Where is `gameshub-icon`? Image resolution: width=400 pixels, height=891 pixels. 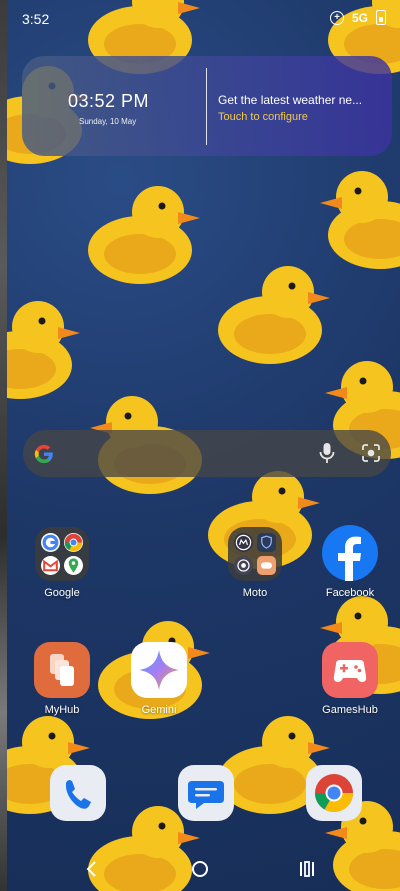
gameshub-icon is located at coordinates (350, 670).